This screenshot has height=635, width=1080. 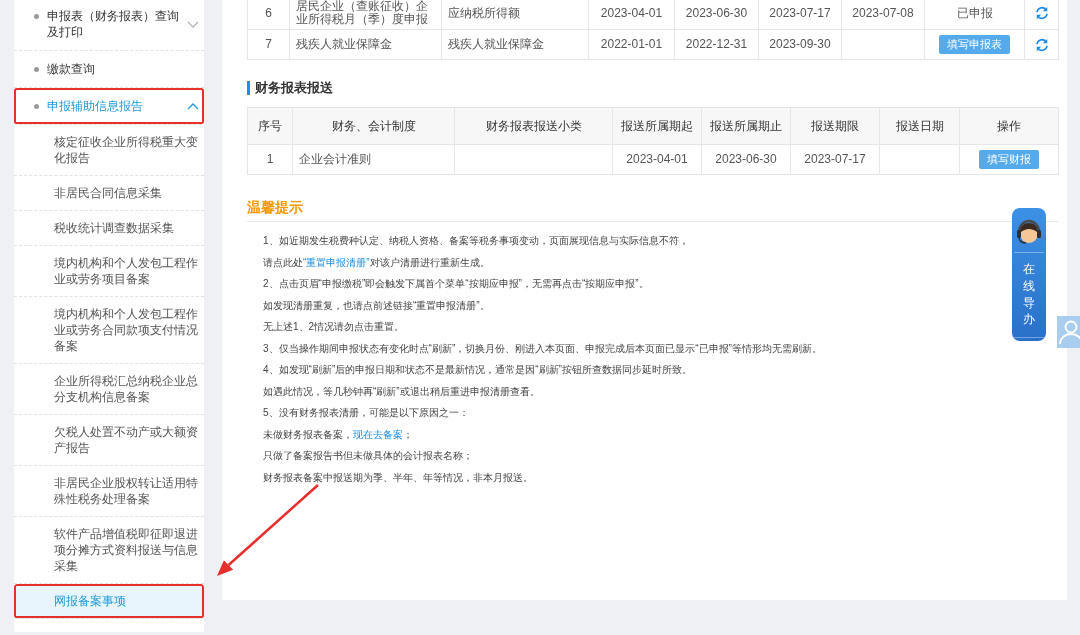 What do you see at coordinates (109, 271) in the screenshot?
I see `sidebar-subitem: 境内机构和个人发包工程作业或劳务项目备案` at bounding box center [109, 271].